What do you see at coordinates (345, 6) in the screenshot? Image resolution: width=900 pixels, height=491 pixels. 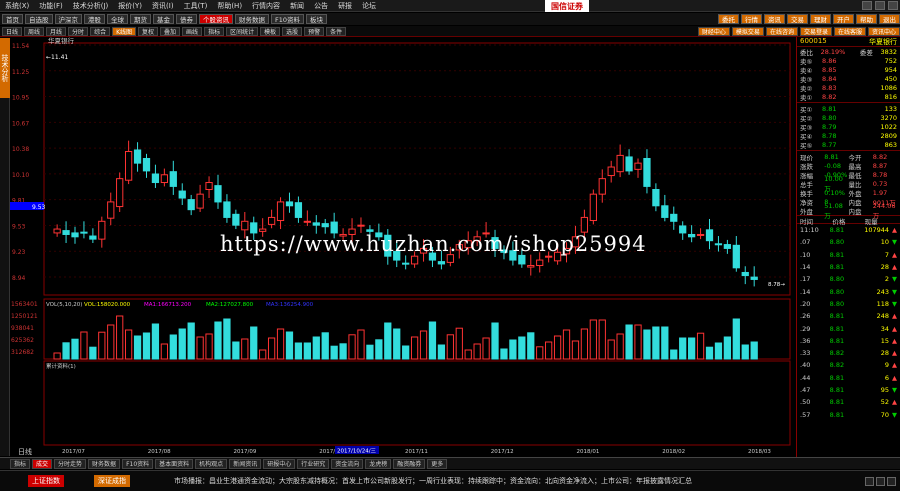 I see `menu-item: 研报` at bounding box center [345, 6].